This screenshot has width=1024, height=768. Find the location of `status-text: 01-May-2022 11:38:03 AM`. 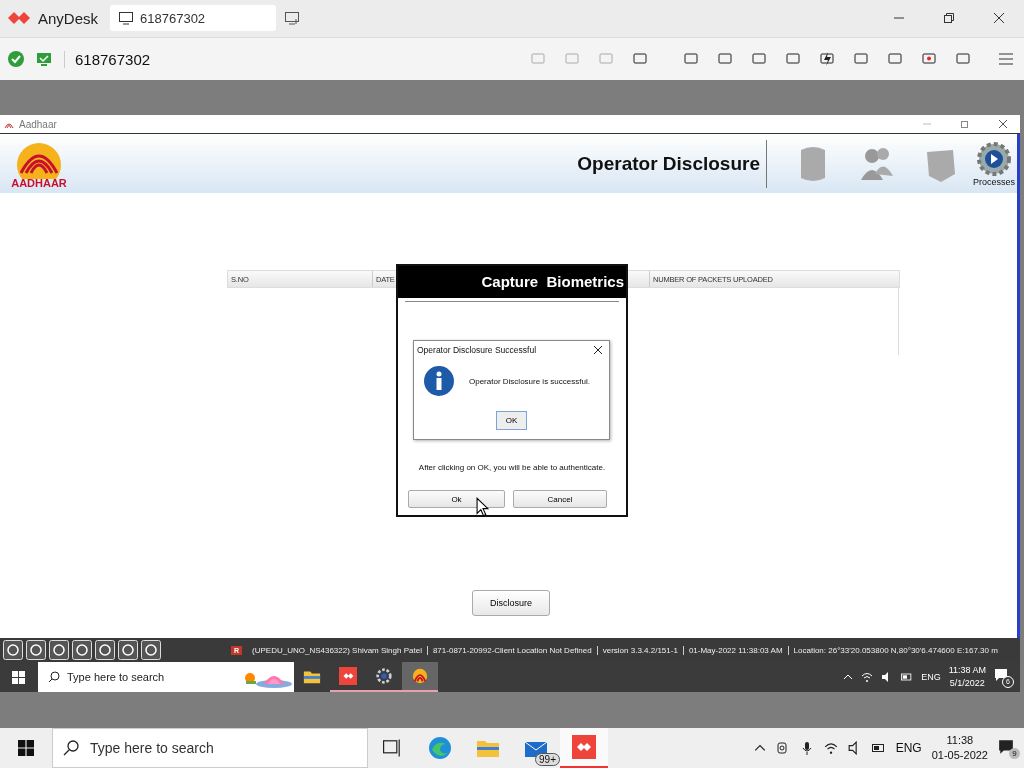

status-text: 01-May-2022 11:38:03 AM is located at coordinates (736, 650).